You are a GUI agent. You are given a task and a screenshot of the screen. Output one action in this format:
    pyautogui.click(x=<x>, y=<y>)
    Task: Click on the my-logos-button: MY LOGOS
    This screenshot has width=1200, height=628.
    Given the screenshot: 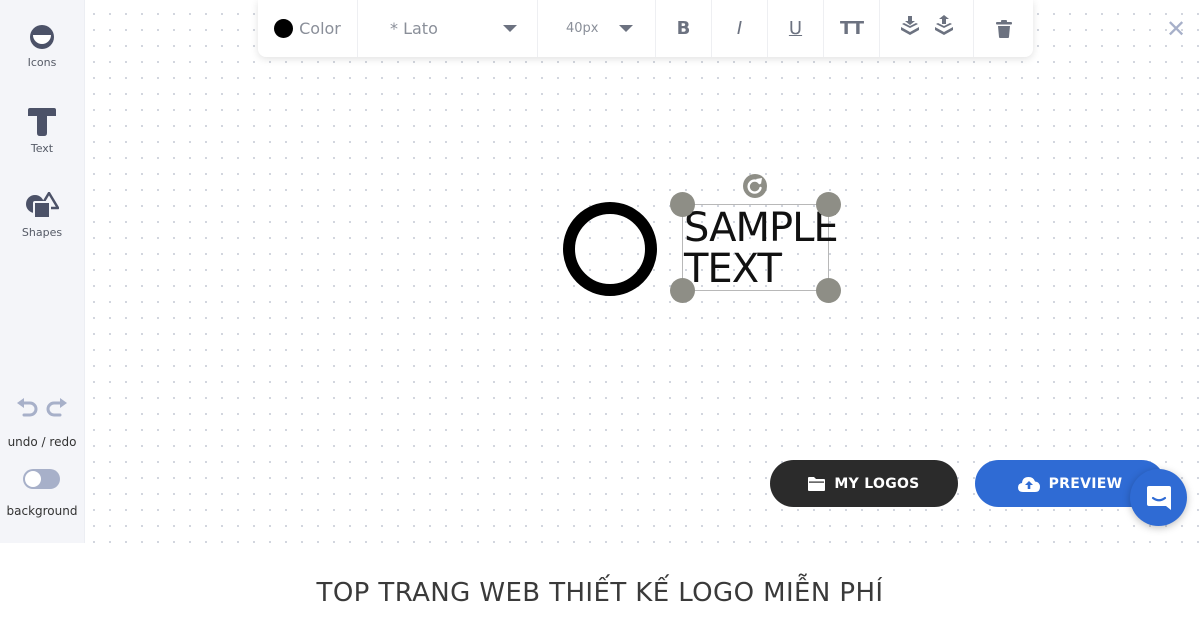 What is the action you would take?
    pyautogui.click(x=864, y=483)
    